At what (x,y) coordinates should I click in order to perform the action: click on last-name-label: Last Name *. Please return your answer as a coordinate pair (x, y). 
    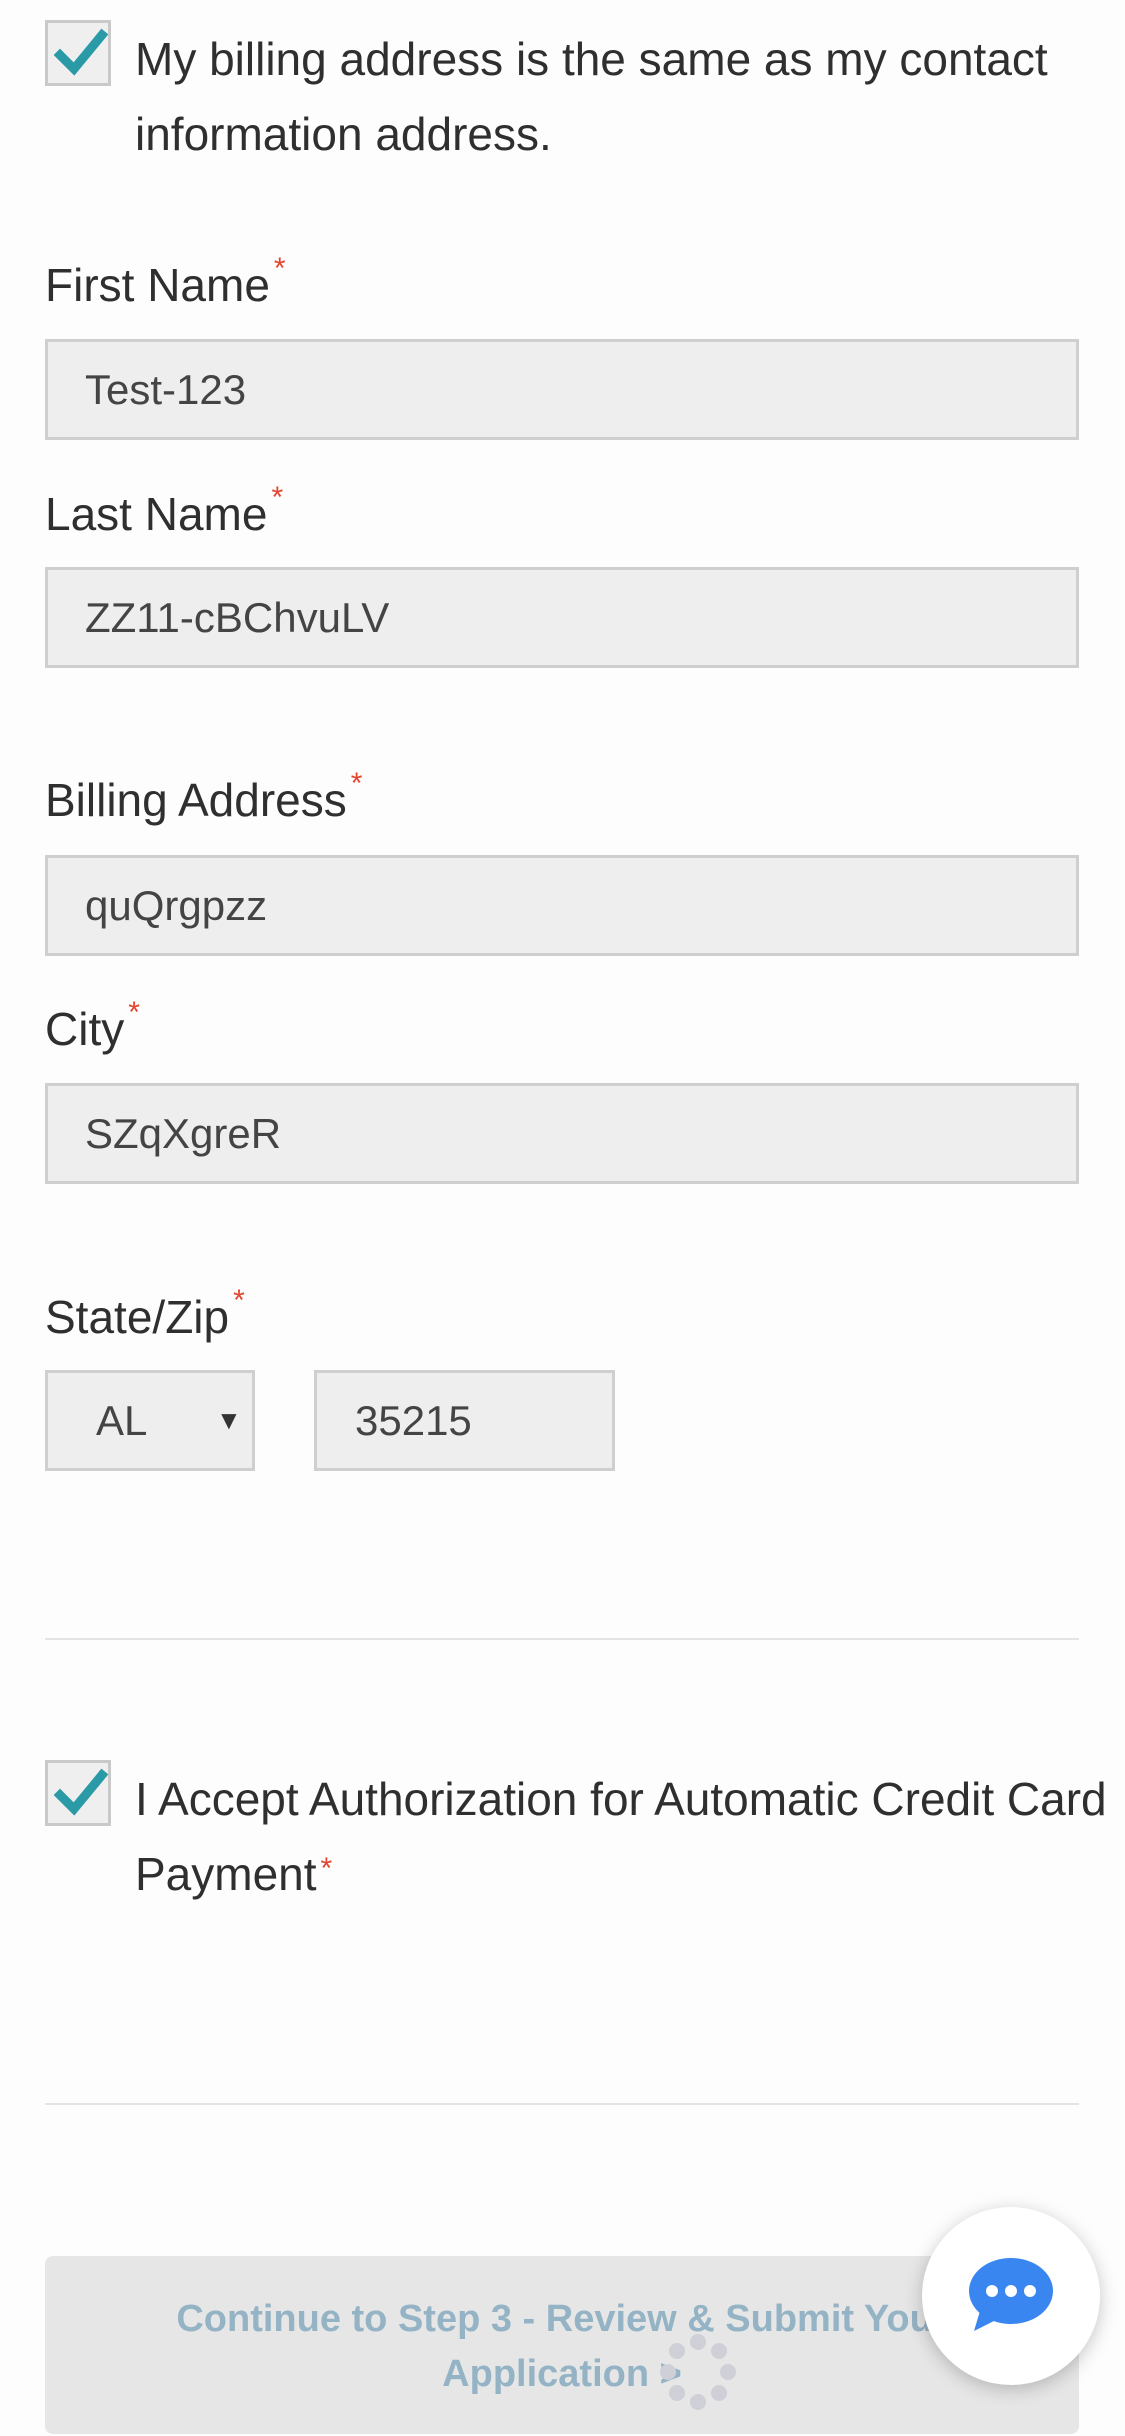
    Looking at the image, I should click on (164, 510).